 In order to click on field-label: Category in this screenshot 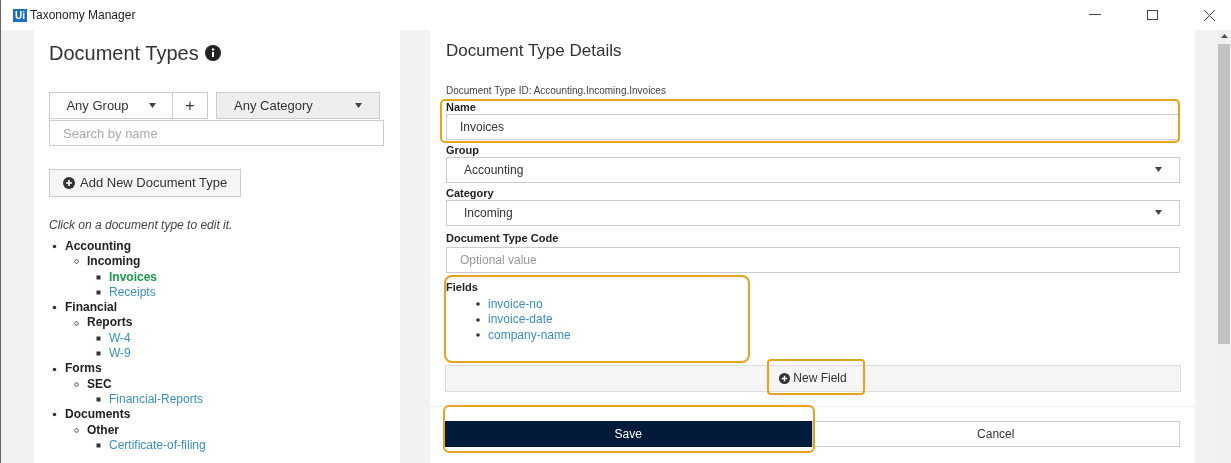, I will do `click(470, 193)`.